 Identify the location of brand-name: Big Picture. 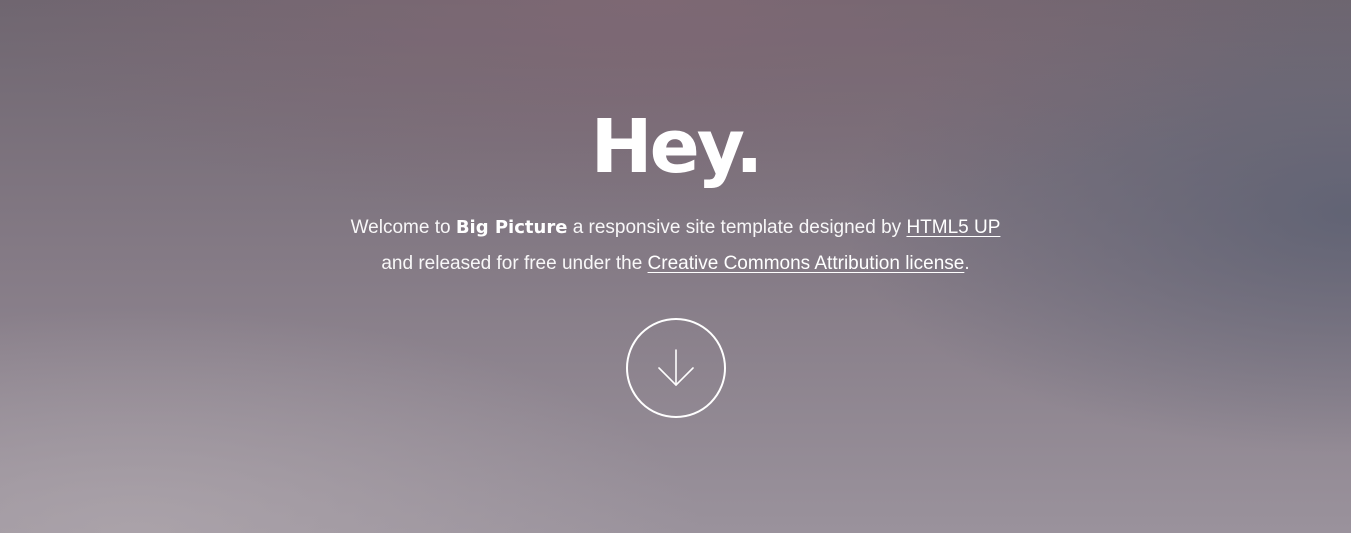
(511, 227).